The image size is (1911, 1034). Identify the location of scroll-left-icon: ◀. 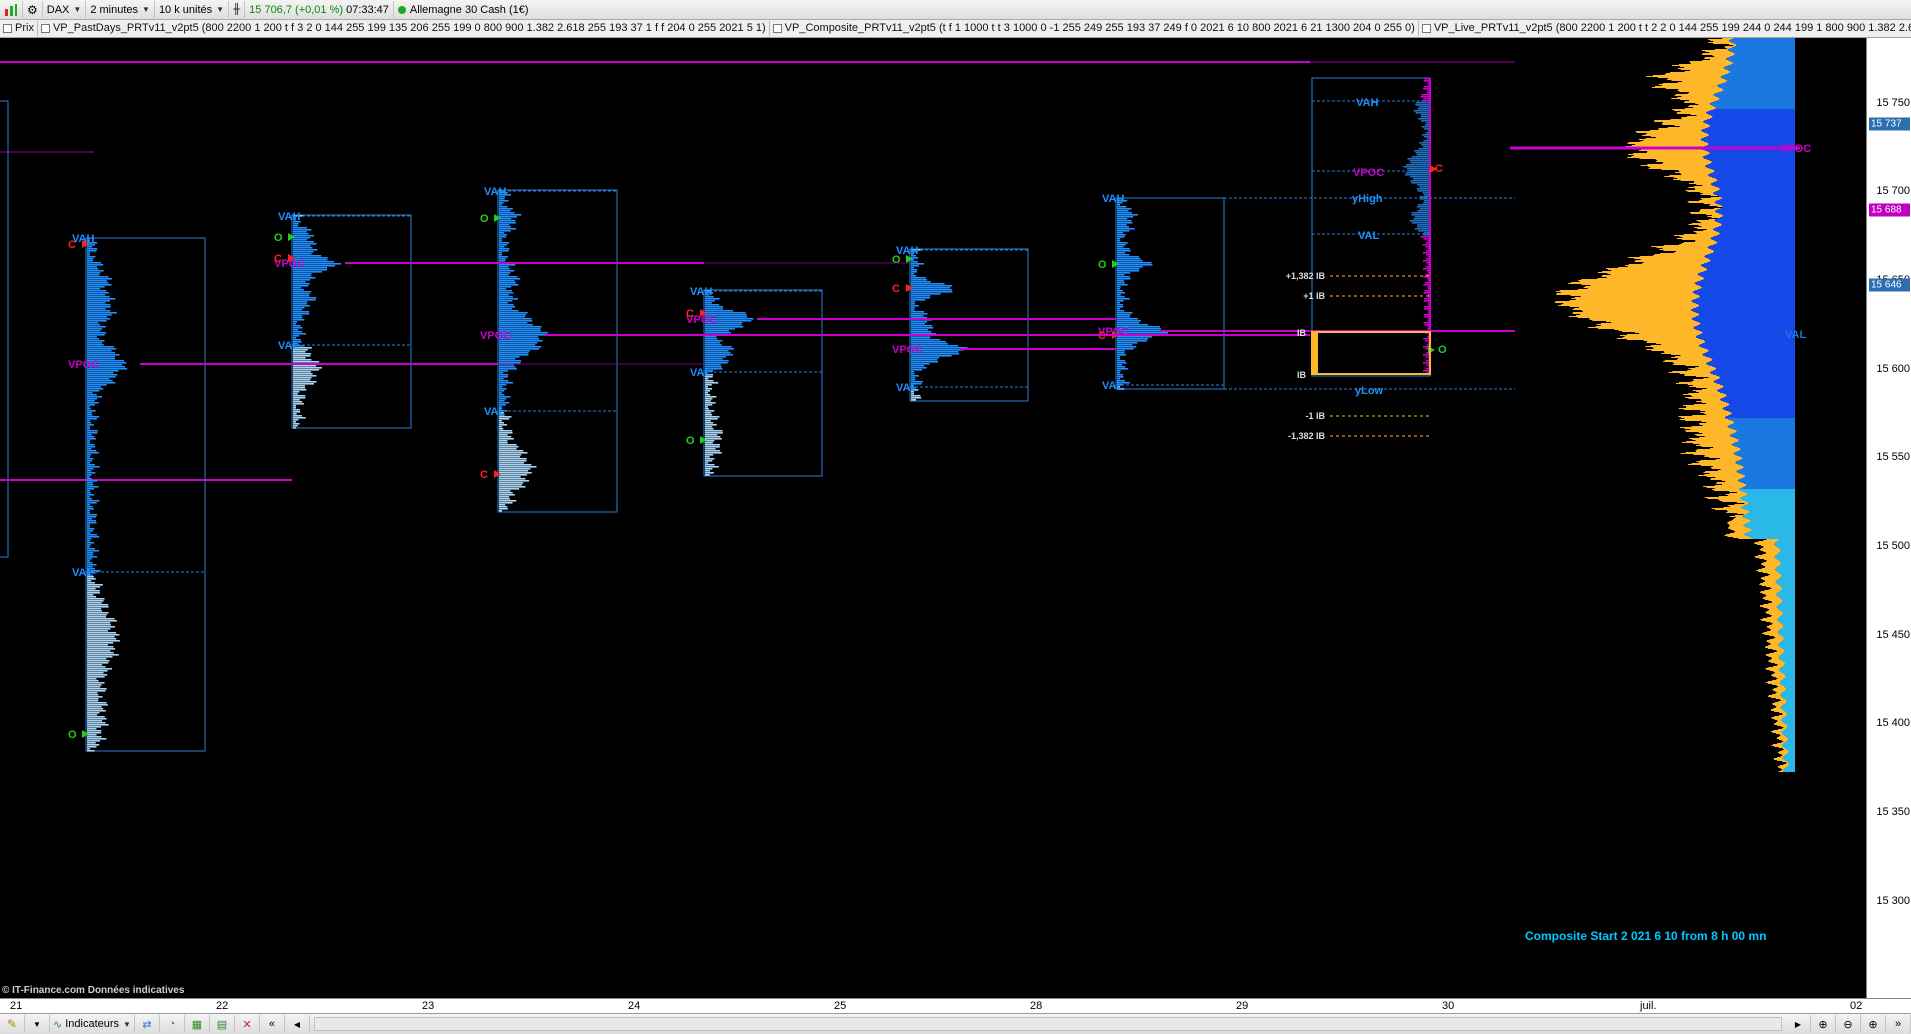
(297, 1024).